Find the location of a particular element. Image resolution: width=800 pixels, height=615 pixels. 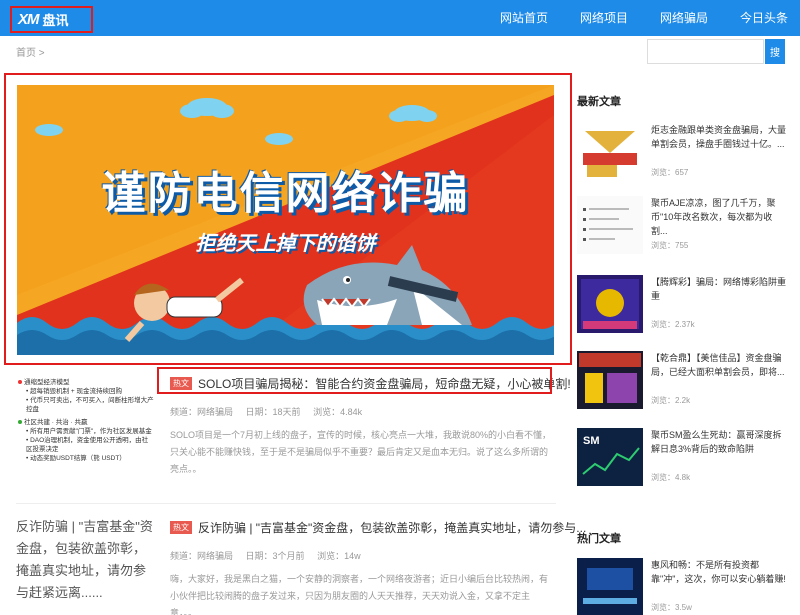

gold-logo-icon is located at coordinates (610, 154).